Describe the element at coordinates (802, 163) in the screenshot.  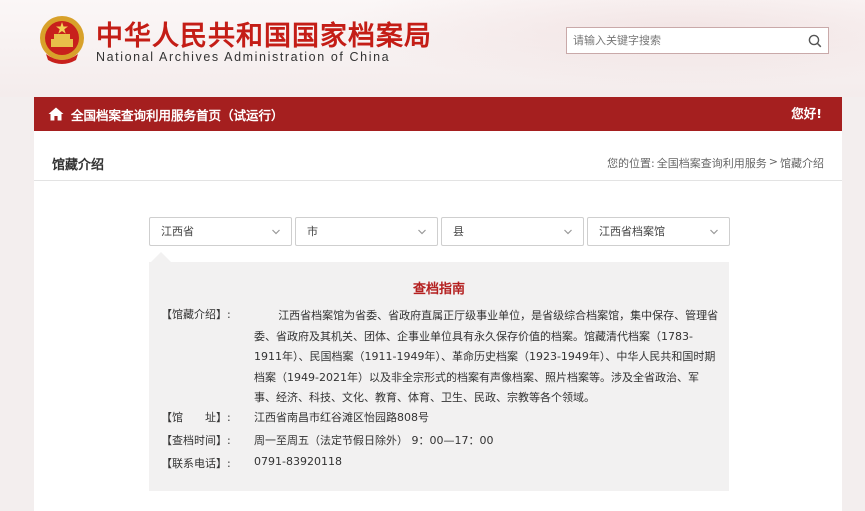
I see `breadcrumb-item-current: 馆藏介绍` at that location.